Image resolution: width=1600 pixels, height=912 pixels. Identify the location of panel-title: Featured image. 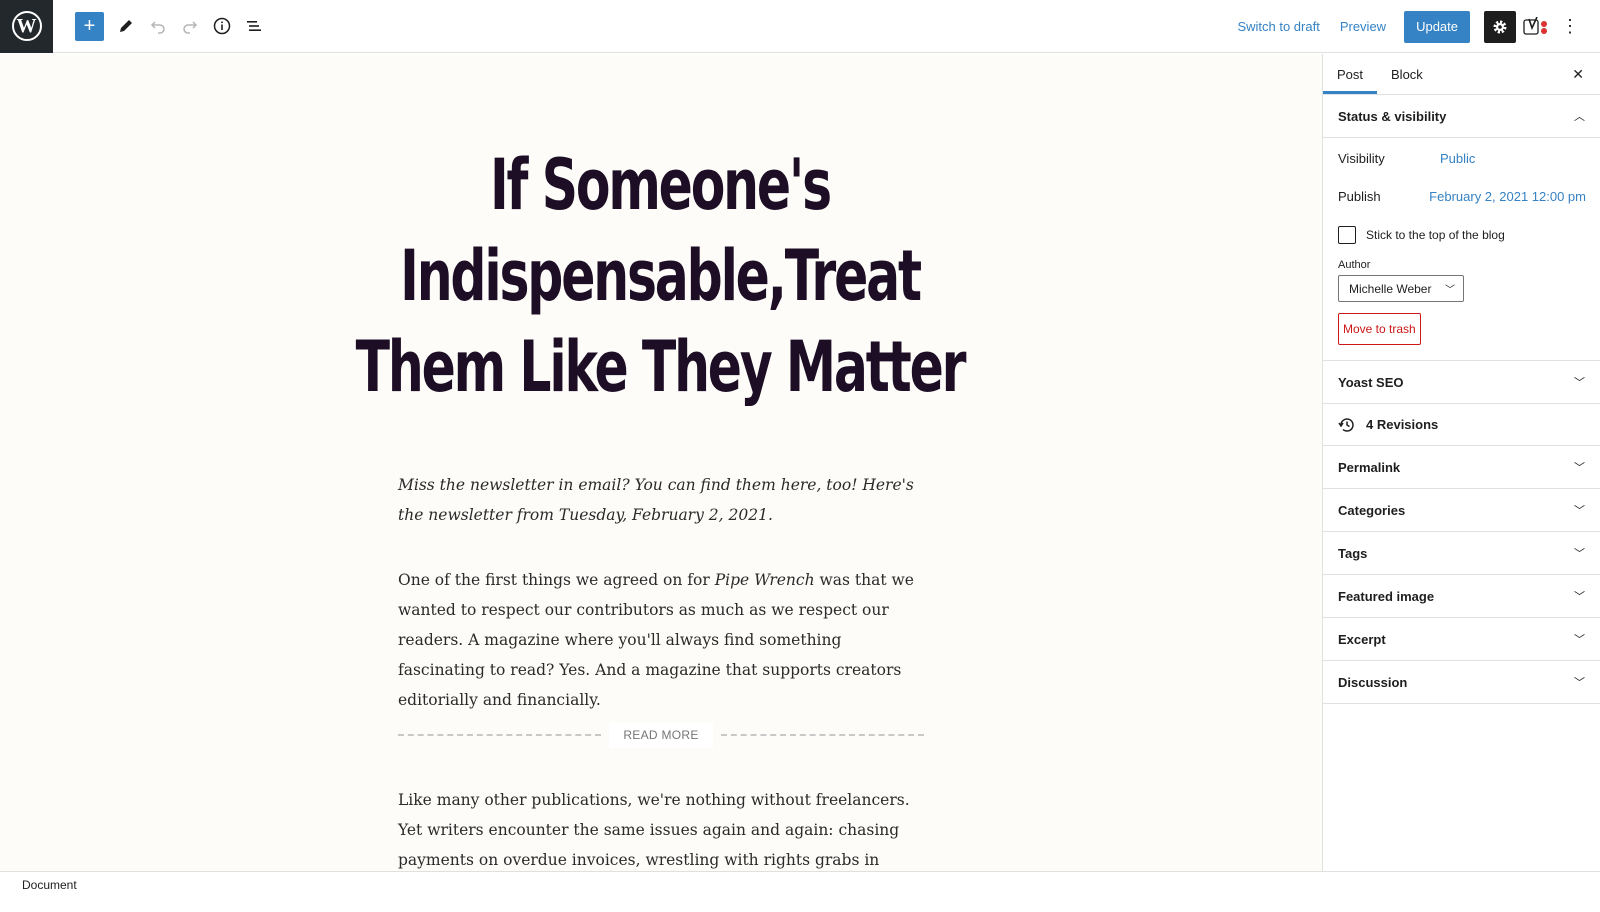
(1386, 596).